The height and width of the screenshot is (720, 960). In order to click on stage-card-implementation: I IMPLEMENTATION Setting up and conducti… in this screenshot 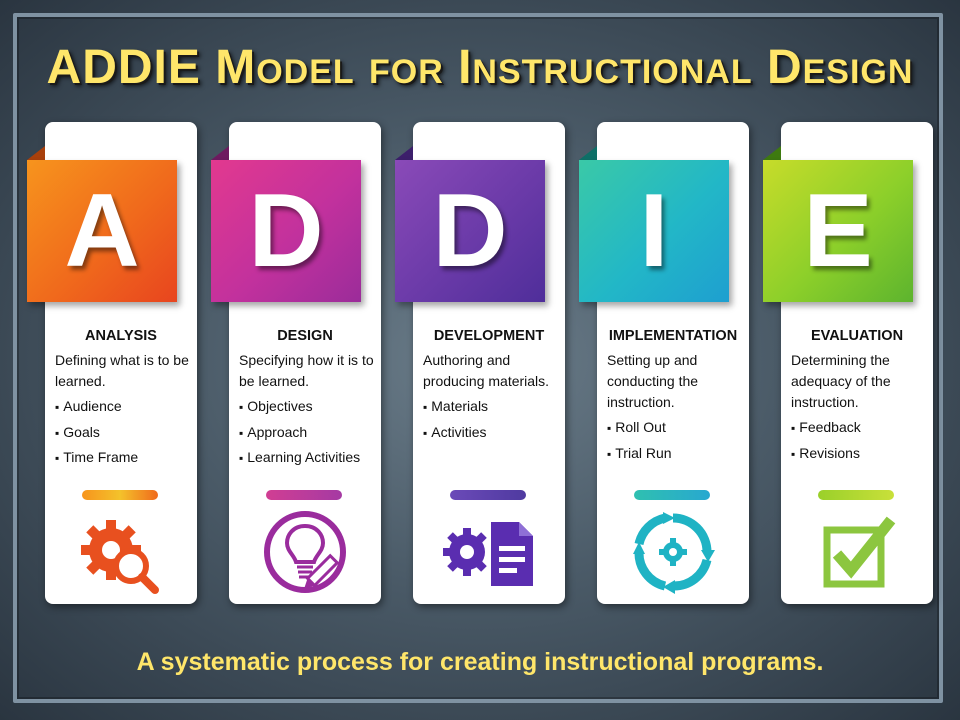, I will do `click(664, 363)`.